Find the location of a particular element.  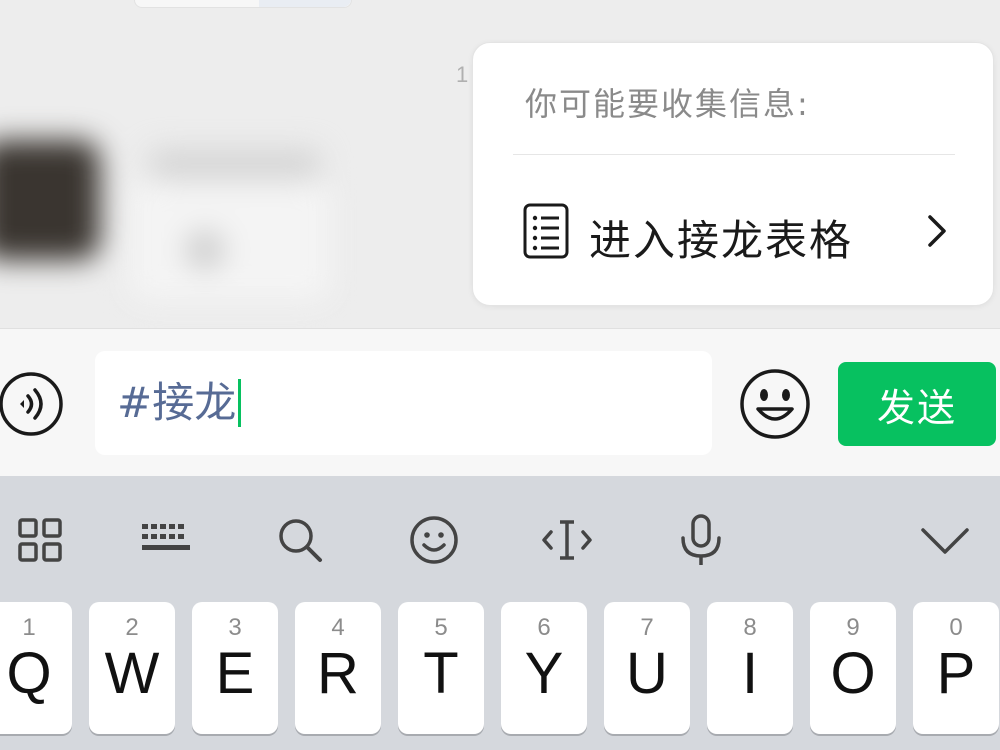

voice-input-icon is located at coordinates (34, 404).